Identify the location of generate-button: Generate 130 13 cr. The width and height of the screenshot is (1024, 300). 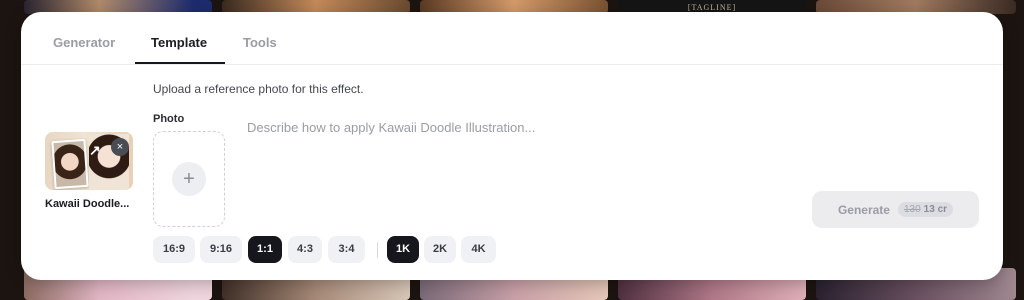
(895, 209).